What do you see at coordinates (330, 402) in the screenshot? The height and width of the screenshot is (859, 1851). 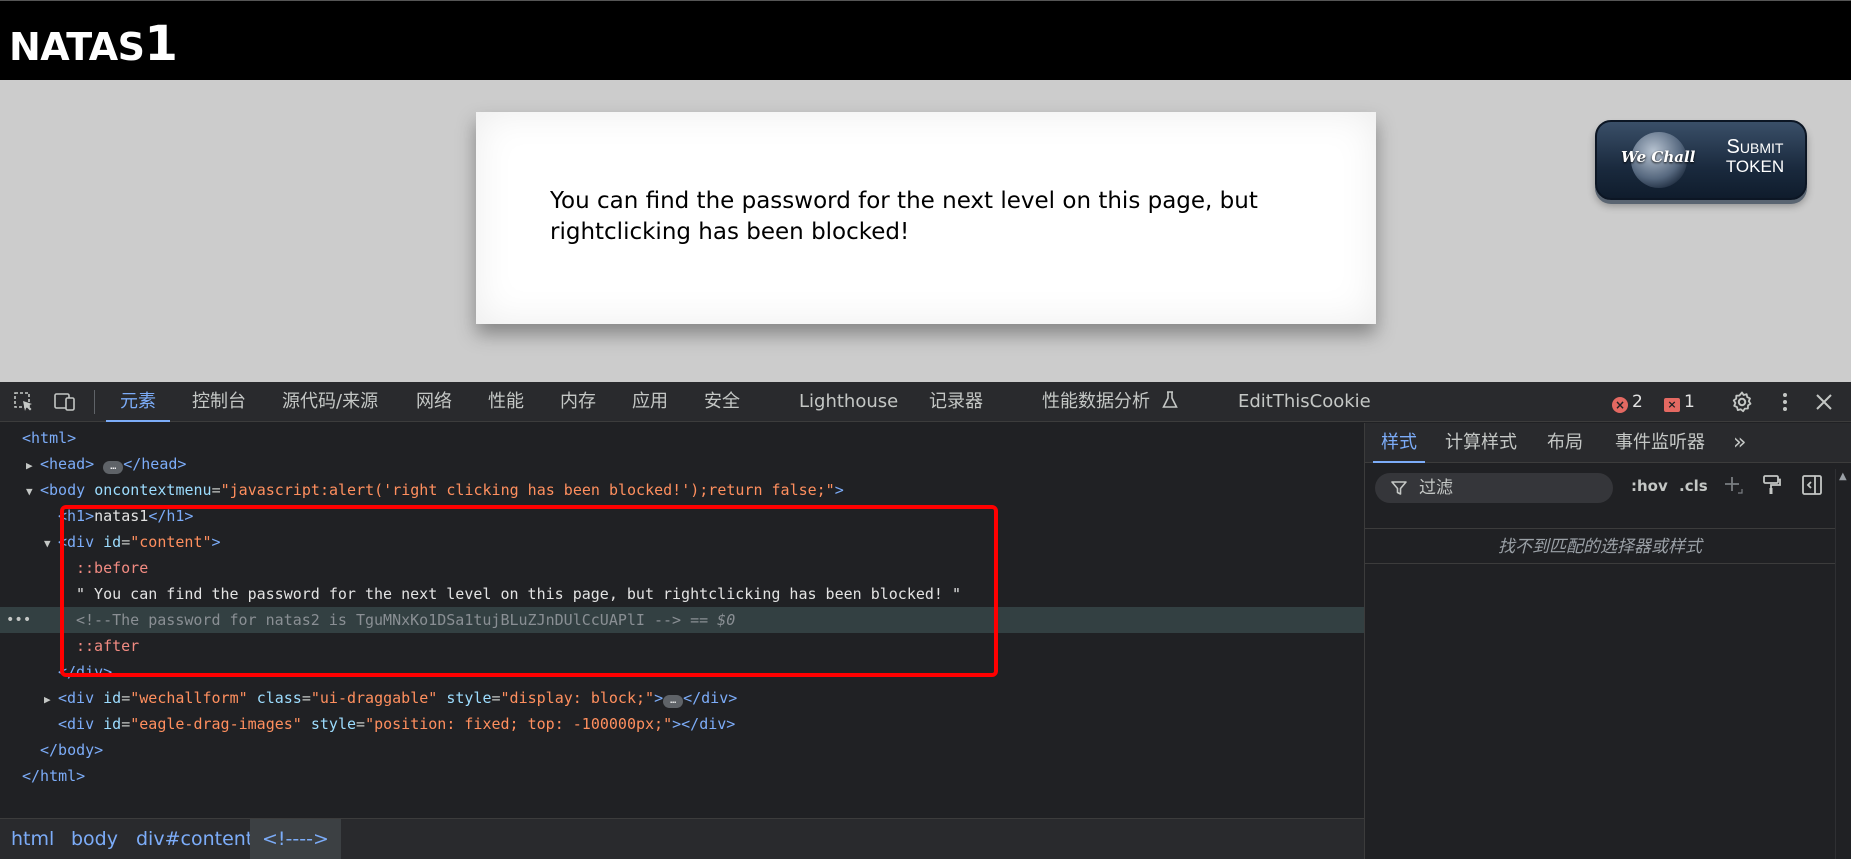 I see `tab-sources: 源代码/来源` at bounding box center [330, 402].